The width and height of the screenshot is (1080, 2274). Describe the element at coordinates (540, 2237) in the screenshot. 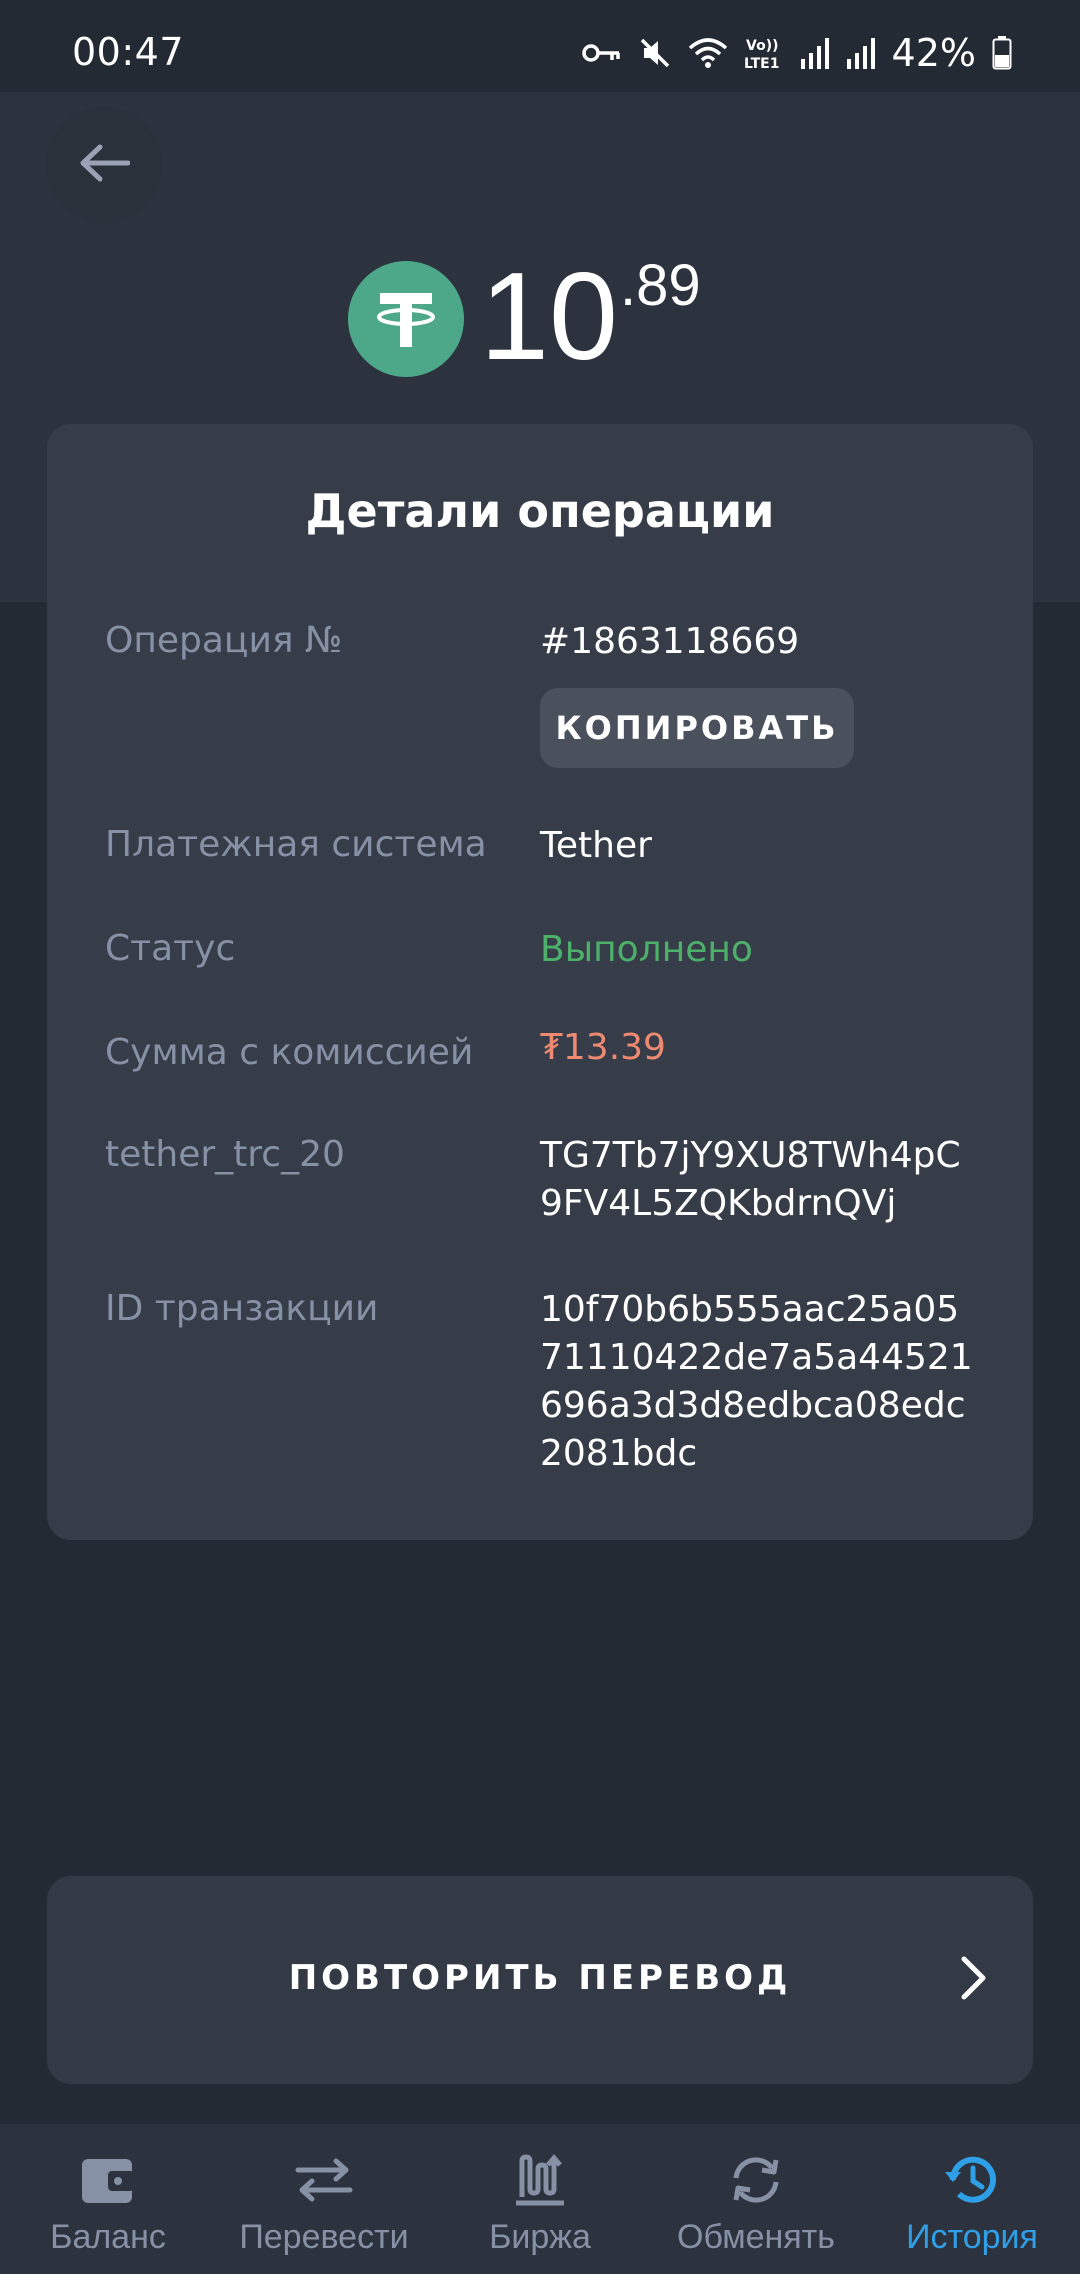

I see `nav-label-exchange: Биржа` at that location.